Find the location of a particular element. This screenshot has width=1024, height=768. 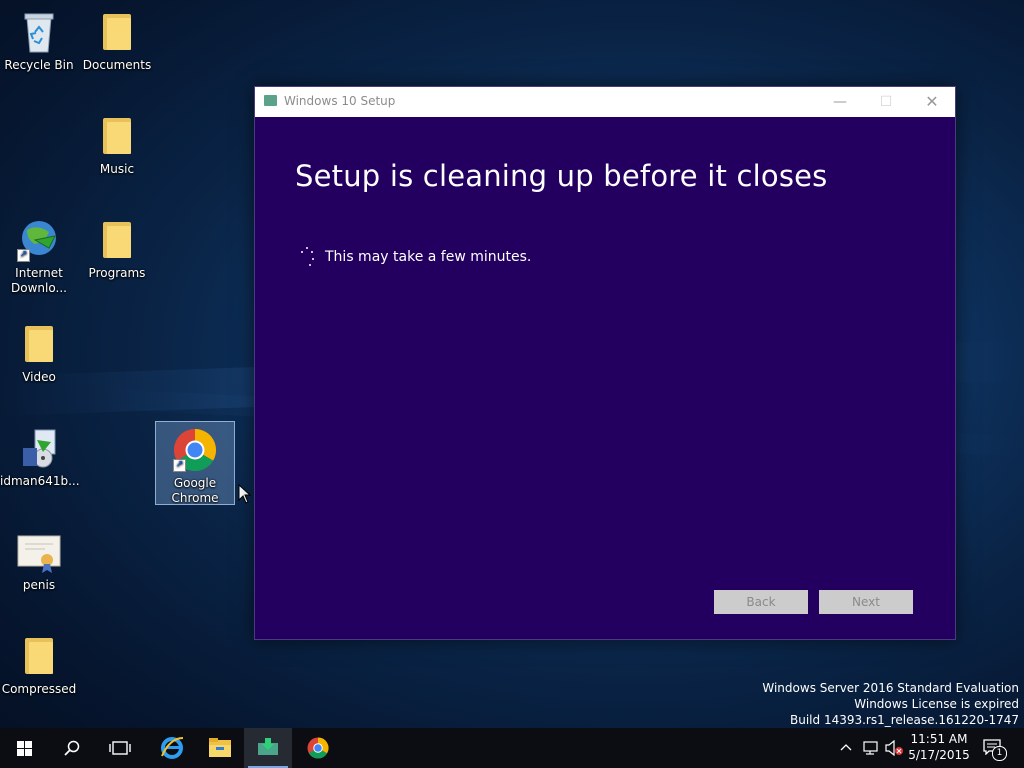

taskbar: 11:51 AM 5/17/2015 1 is located at coordinates (512, 748).